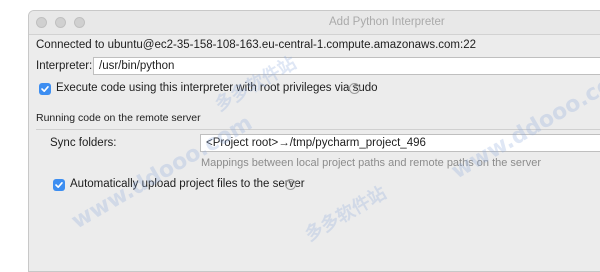 Image resolution: width=600 pixels, height=272 pixels. I want to click on interpreter-path-field: /usr/bin/python, so click(346, 66).